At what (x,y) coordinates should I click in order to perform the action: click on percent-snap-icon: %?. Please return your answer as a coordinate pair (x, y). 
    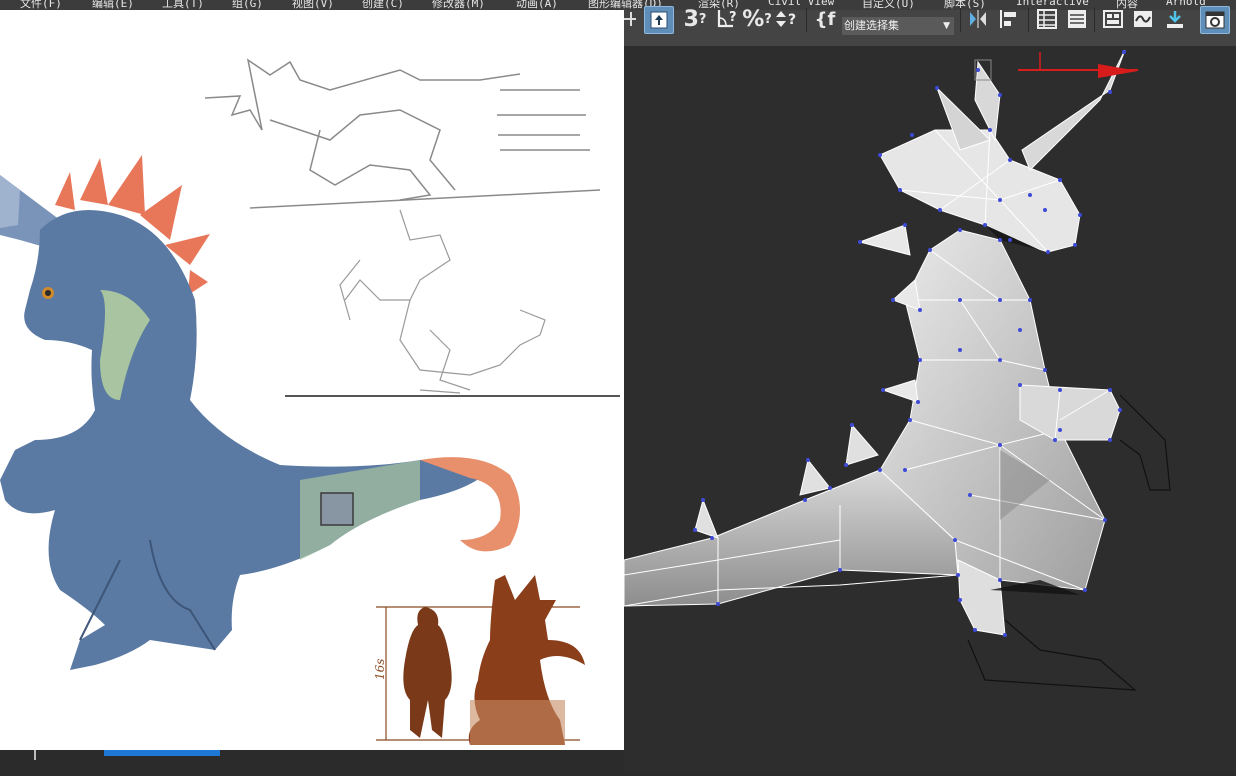
    Looking at the image, I should click on (757, 19).